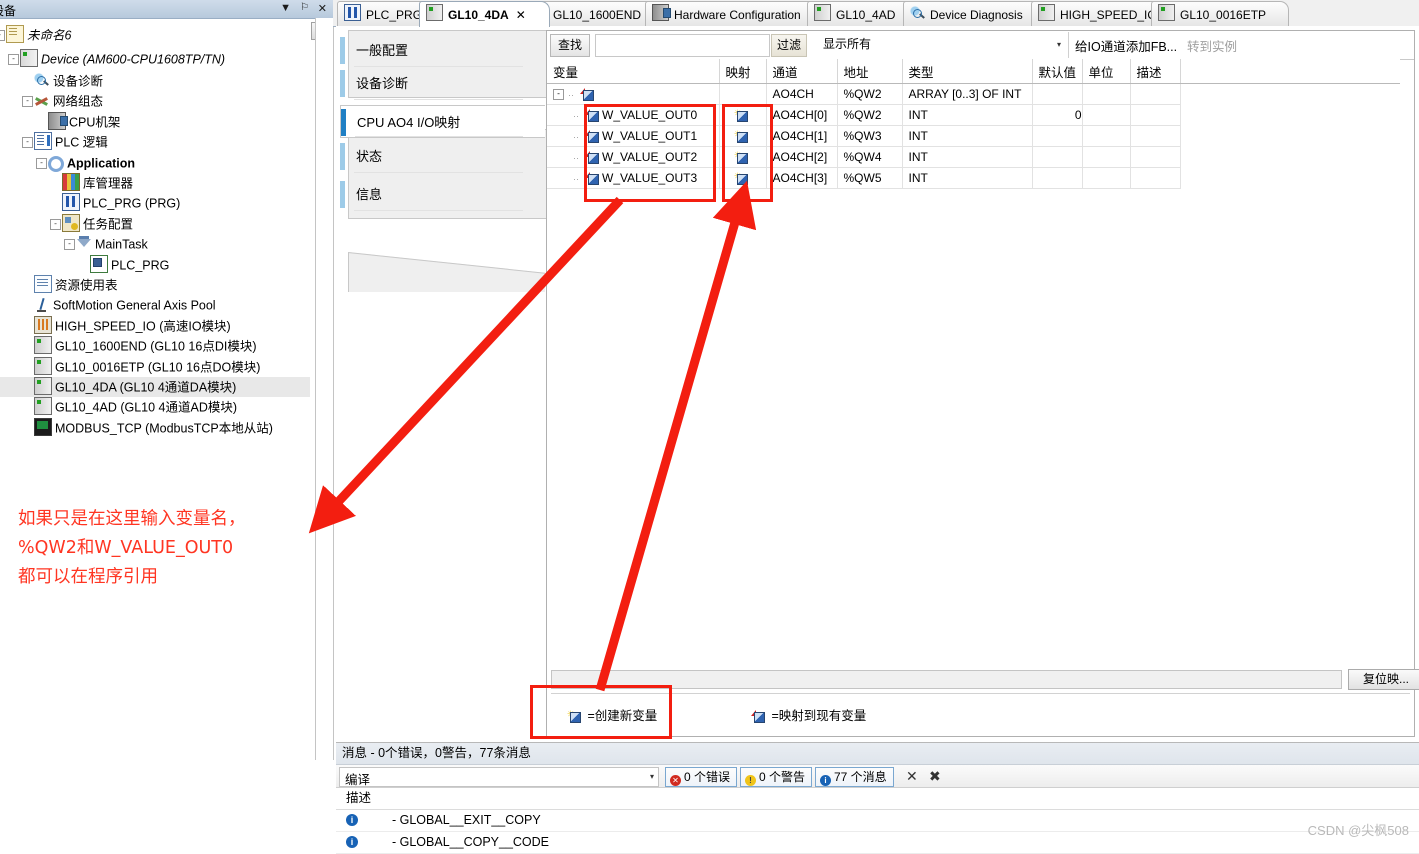 The height and width of the screenshot is (854, 1419). Describe the element at coordinates (870, 136) in the screenshot. I see `cell-address: %QW3` at that location.